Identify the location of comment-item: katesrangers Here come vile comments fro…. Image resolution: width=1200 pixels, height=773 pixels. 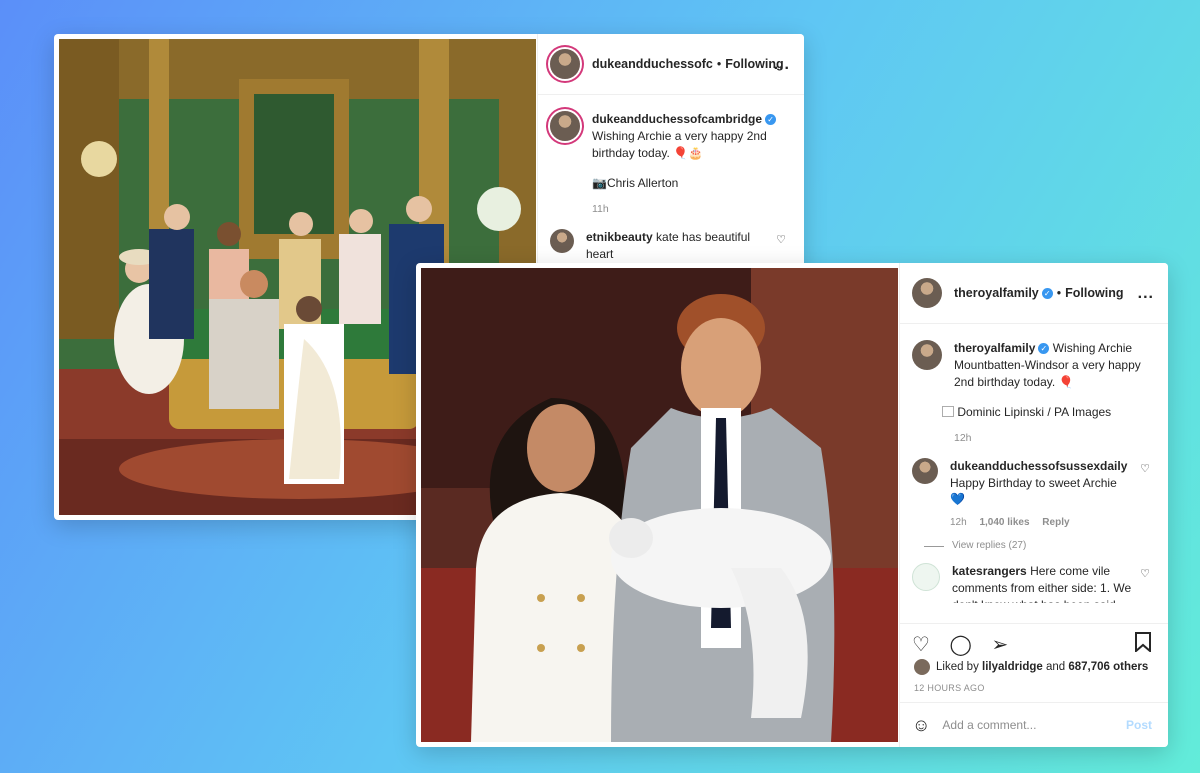
(1034, 577).